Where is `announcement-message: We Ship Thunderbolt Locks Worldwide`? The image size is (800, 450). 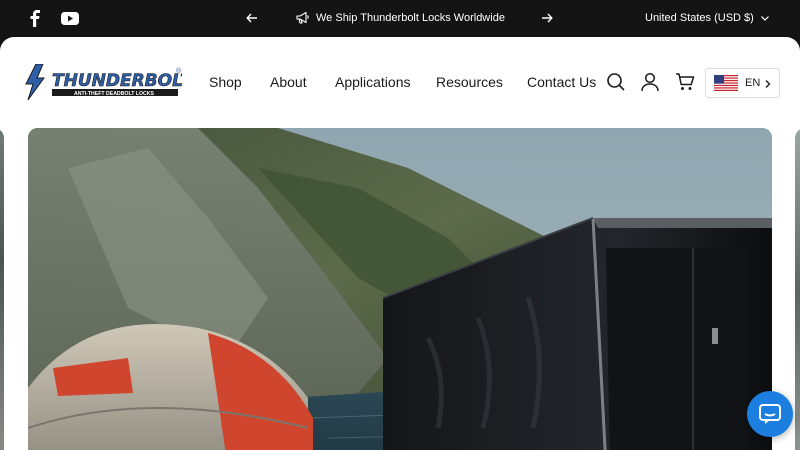 announcement-message: We Ship Thunderbolt Locks Worldwide is located at coordinates (400, 17).